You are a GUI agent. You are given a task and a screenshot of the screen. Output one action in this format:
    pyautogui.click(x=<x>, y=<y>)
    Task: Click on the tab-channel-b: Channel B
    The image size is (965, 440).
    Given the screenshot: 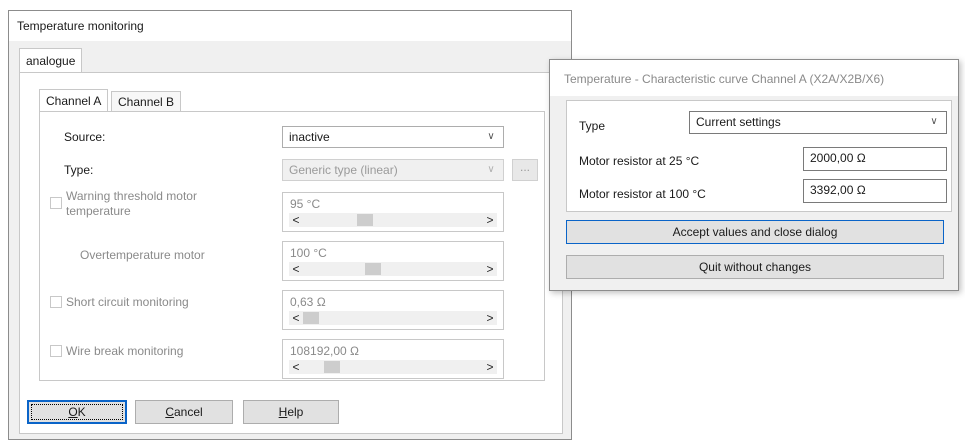 What is the action you would take?
    pyautogui.click(x=146, y=101)
    